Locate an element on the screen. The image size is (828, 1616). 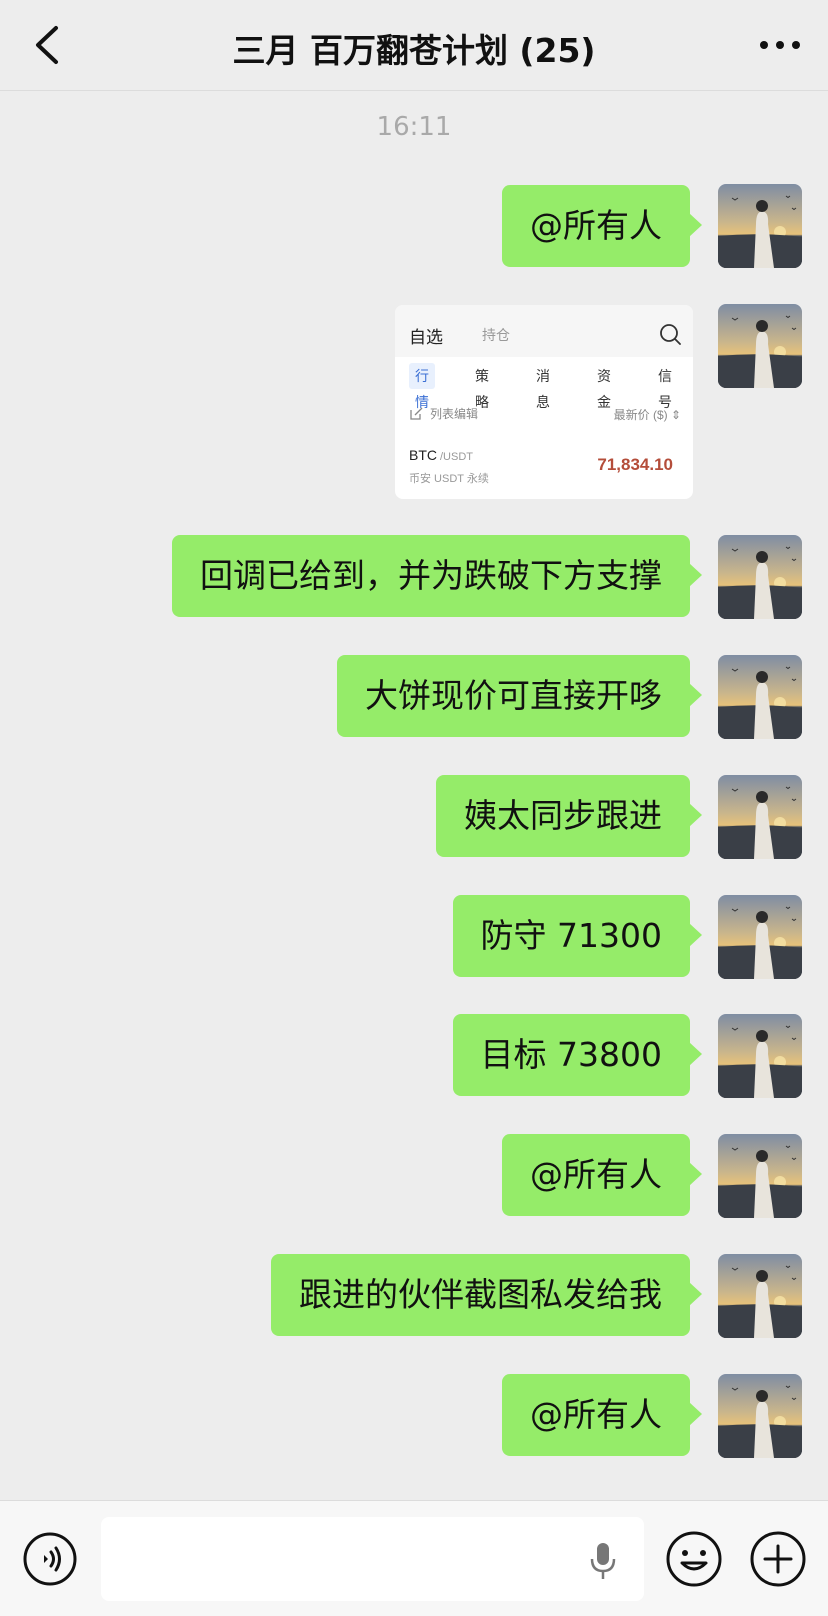
voice-icon is located at coordinates (50, 1559).